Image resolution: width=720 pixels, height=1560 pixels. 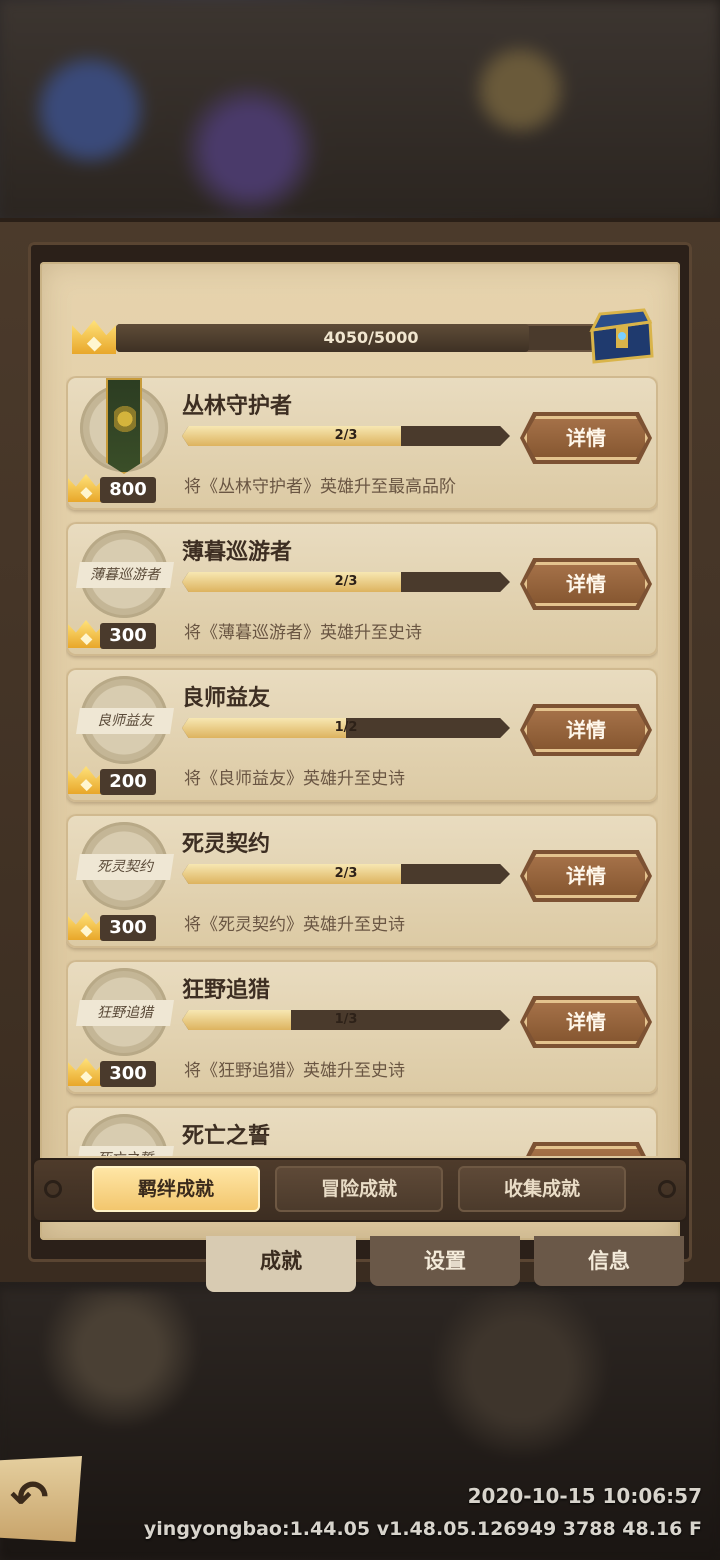 I want to click on total-progress: 4050/5000, so click(x=367, y=338).